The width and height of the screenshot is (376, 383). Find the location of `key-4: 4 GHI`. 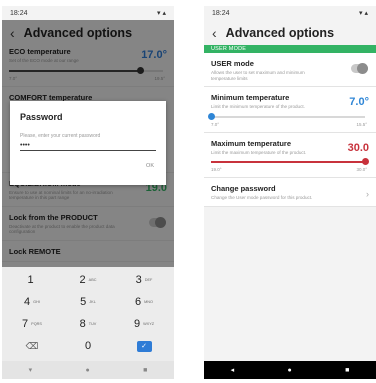

key-4: 4 GHI is located at coordinates (32, 302).